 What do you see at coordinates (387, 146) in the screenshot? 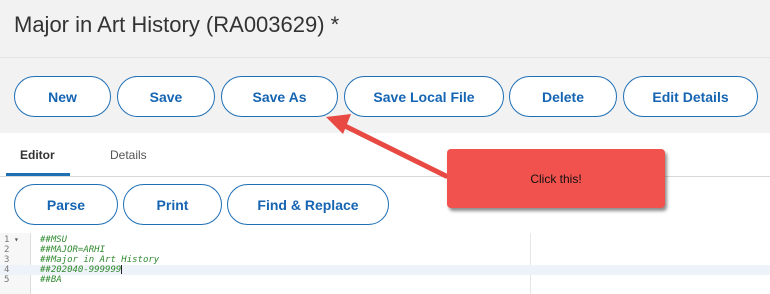
I see `pointer-arrow-icon` at bounding box center [387, 146].